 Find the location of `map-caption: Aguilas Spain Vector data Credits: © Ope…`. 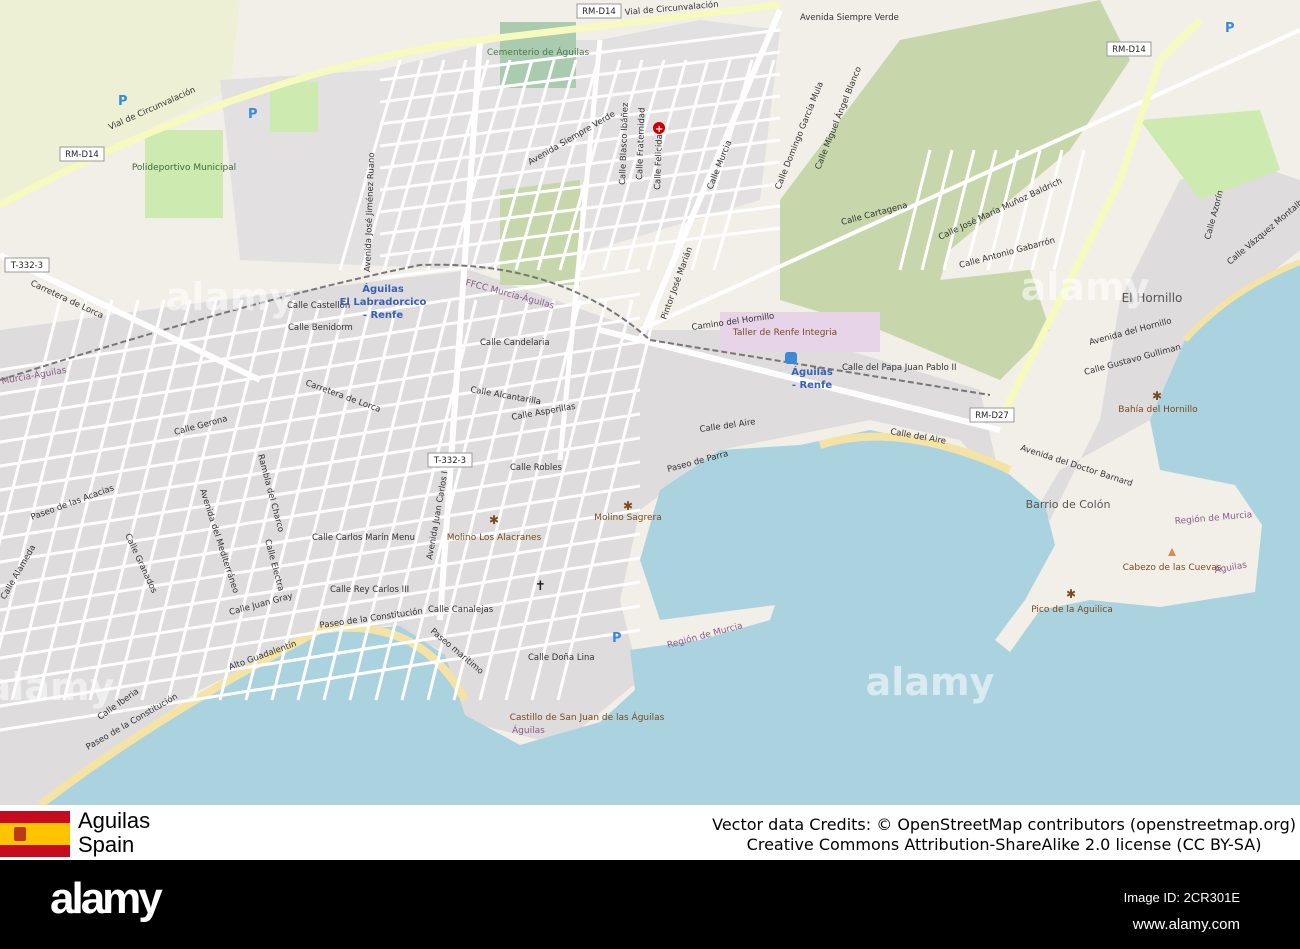

map-caption: Aguilas Spain Vector data Credits: © Ope… is located at coordinates (650, 832).